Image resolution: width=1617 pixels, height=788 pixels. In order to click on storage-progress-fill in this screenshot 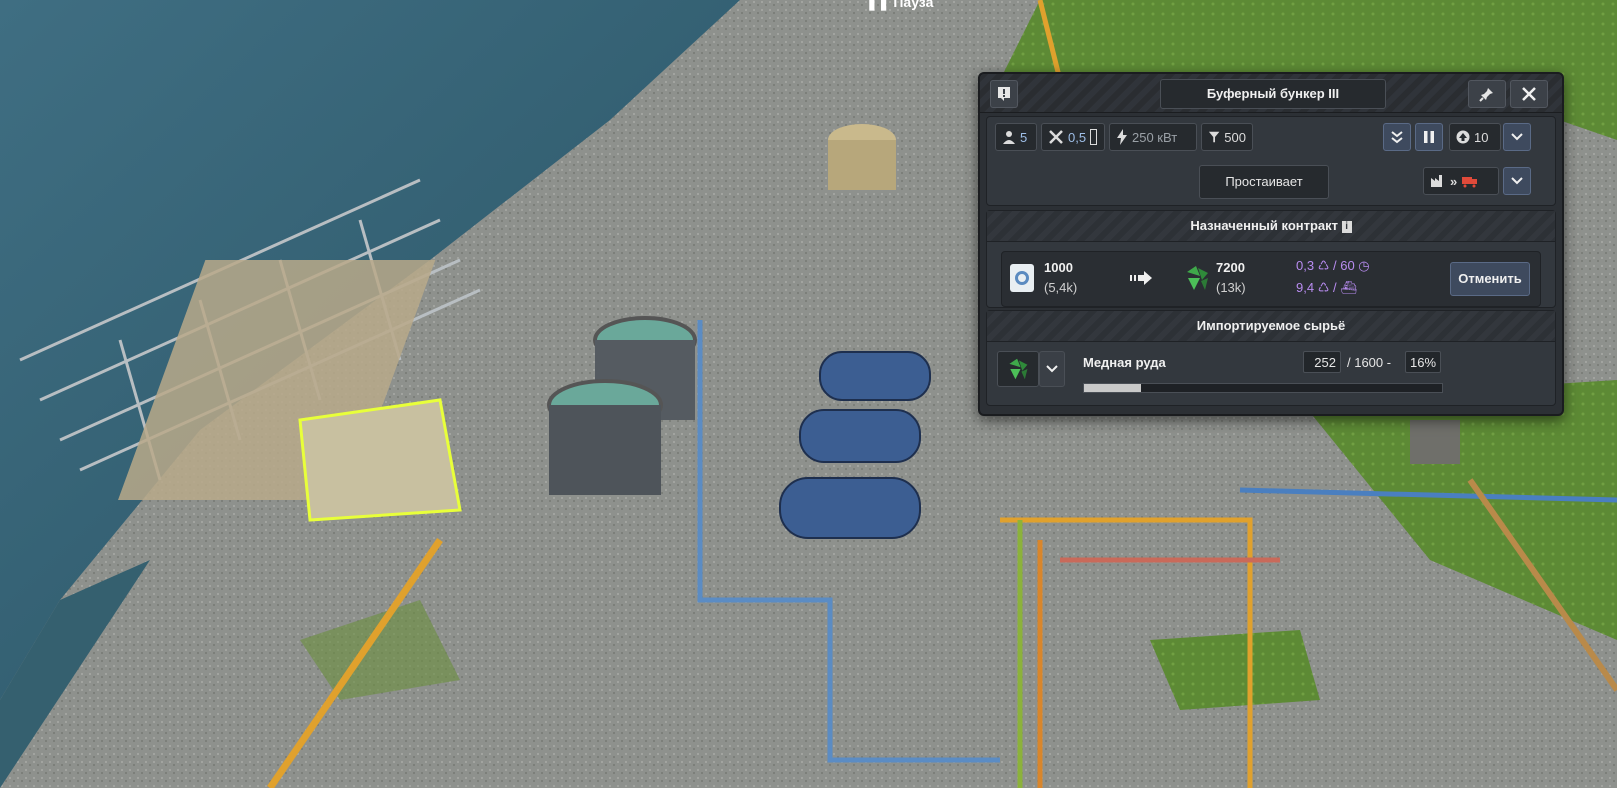, I will do `click(1113, 388)`.